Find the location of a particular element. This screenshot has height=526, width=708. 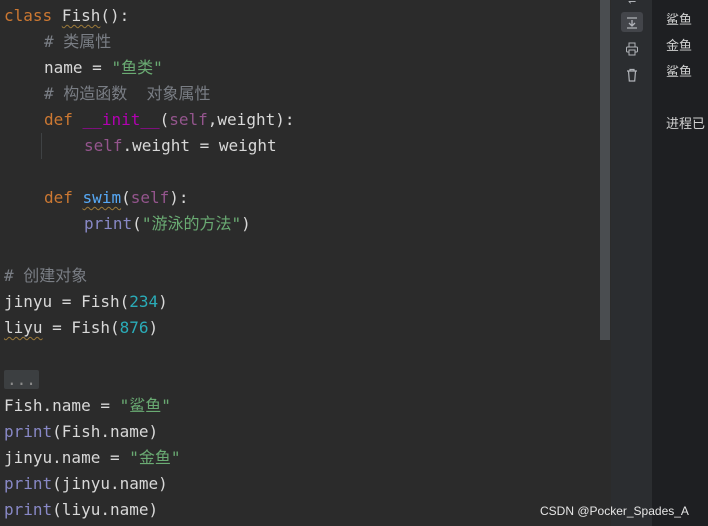

arguments: (Fish.name) is located at coordinates (105, 431).